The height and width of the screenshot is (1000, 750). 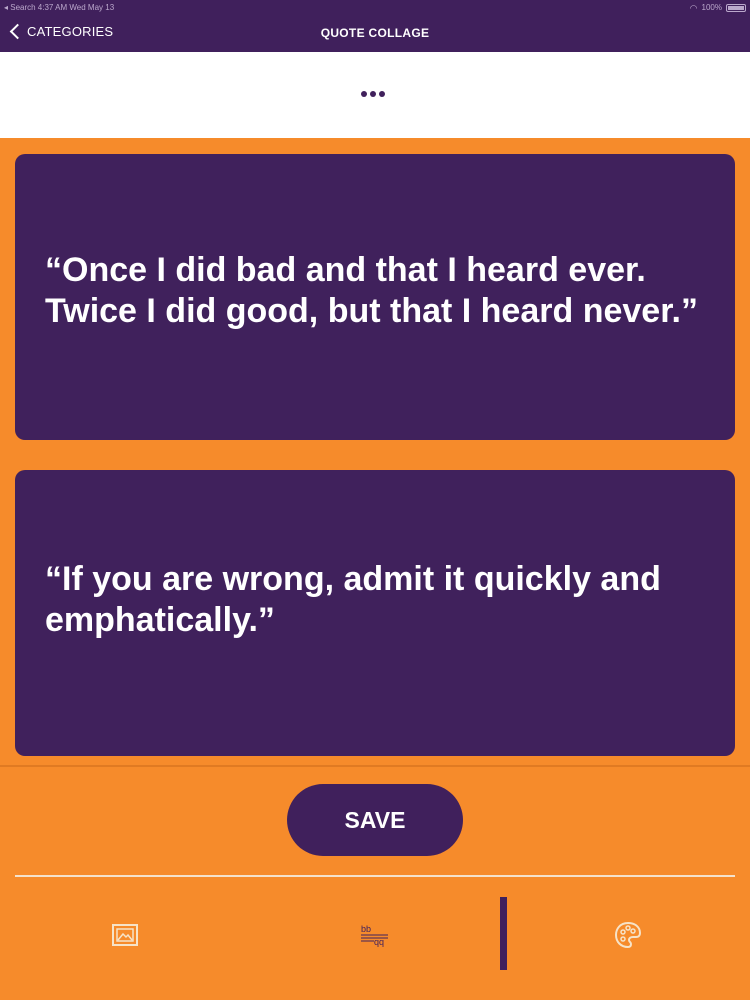 What do you see at coordinates (375, 820) in the screenshot?
I see `save-button: SAVE` at bounding box center [375, 820].